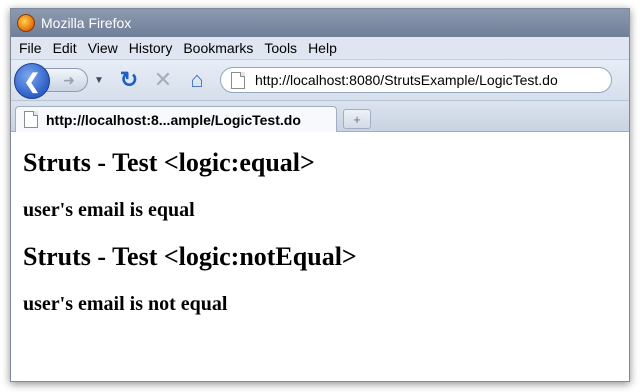  What do you see at coordinates (26, 23) in the screenshot?
I see `firefox-logo-icon` at bounding box center [26, 23].